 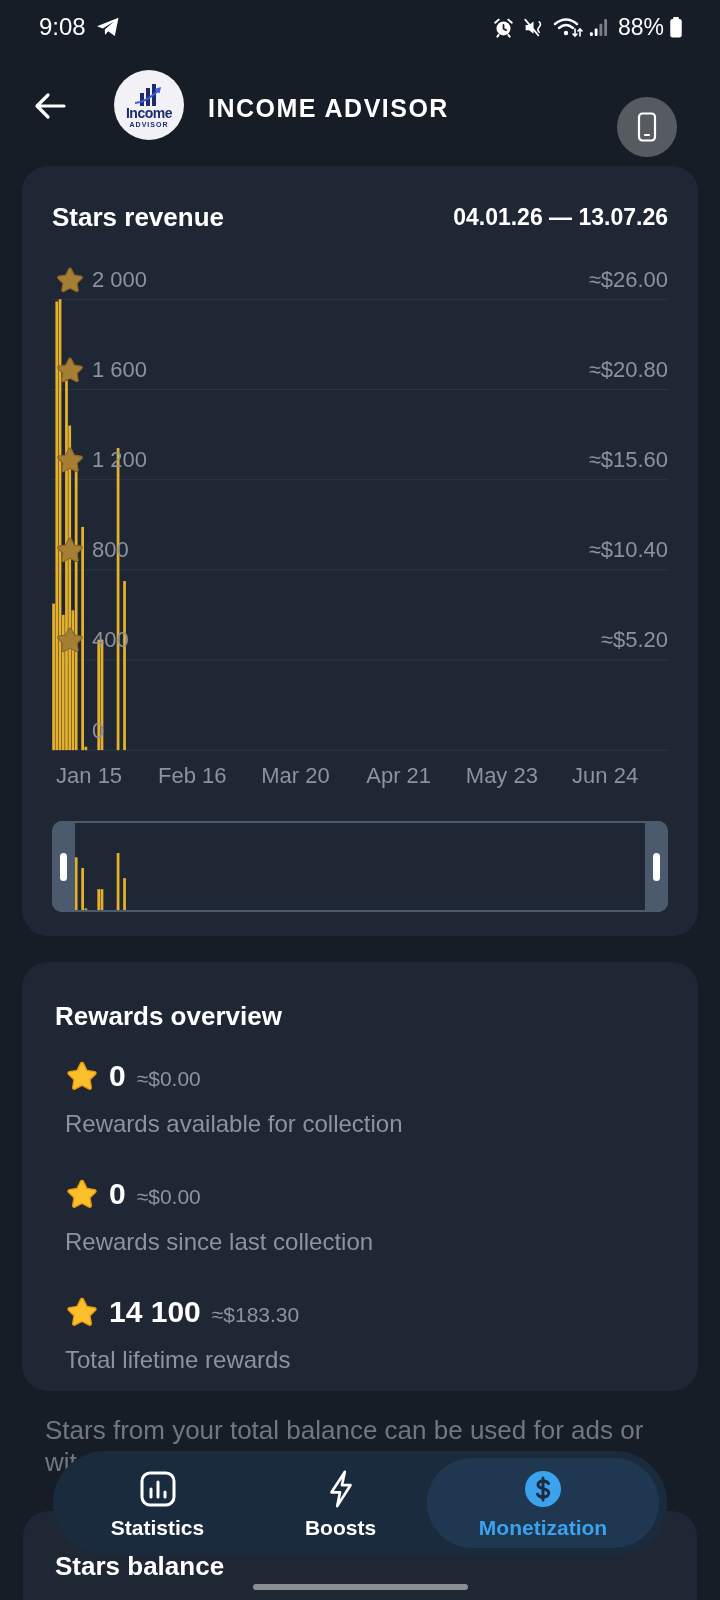 I want to click on mute-icon, so click(x=533, y=27).